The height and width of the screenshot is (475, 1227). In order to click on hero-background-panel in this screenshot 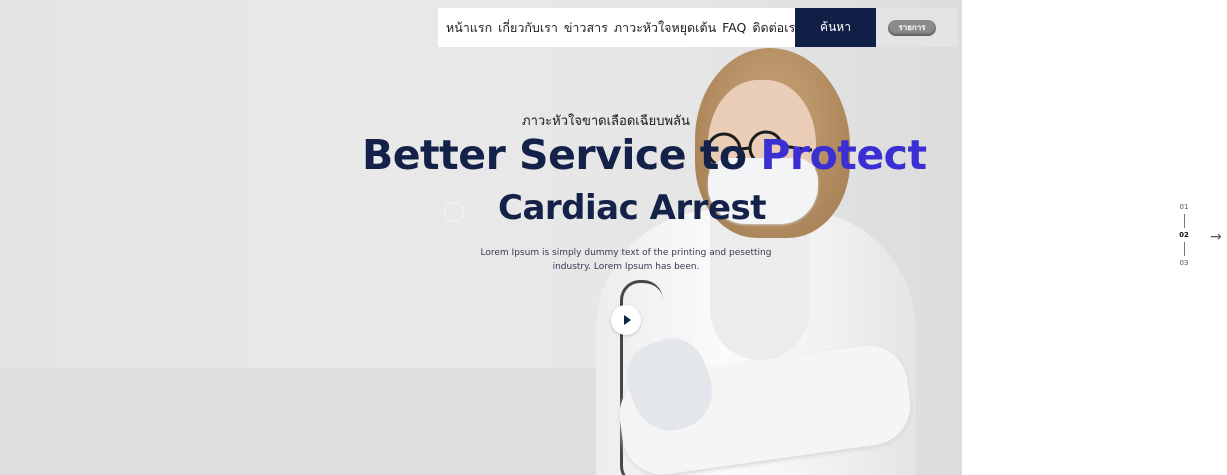, I will do `click(310, 421)`.